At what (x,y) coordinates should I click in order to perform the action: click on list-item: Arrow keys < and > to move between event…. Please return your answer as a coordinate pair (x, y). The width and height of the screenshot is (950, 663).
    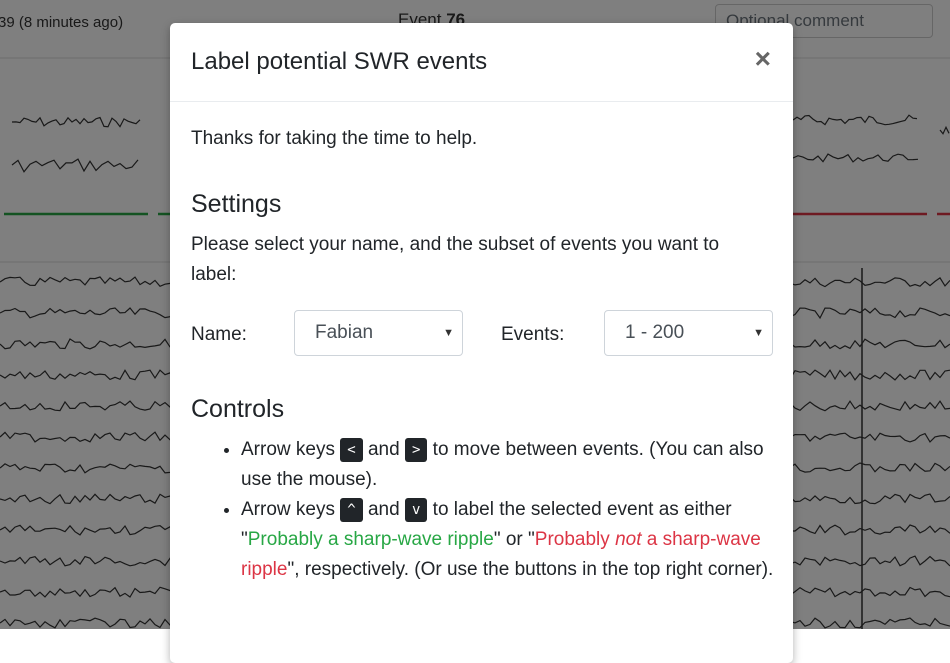
    Looking at the image, I should click on (511, 465).